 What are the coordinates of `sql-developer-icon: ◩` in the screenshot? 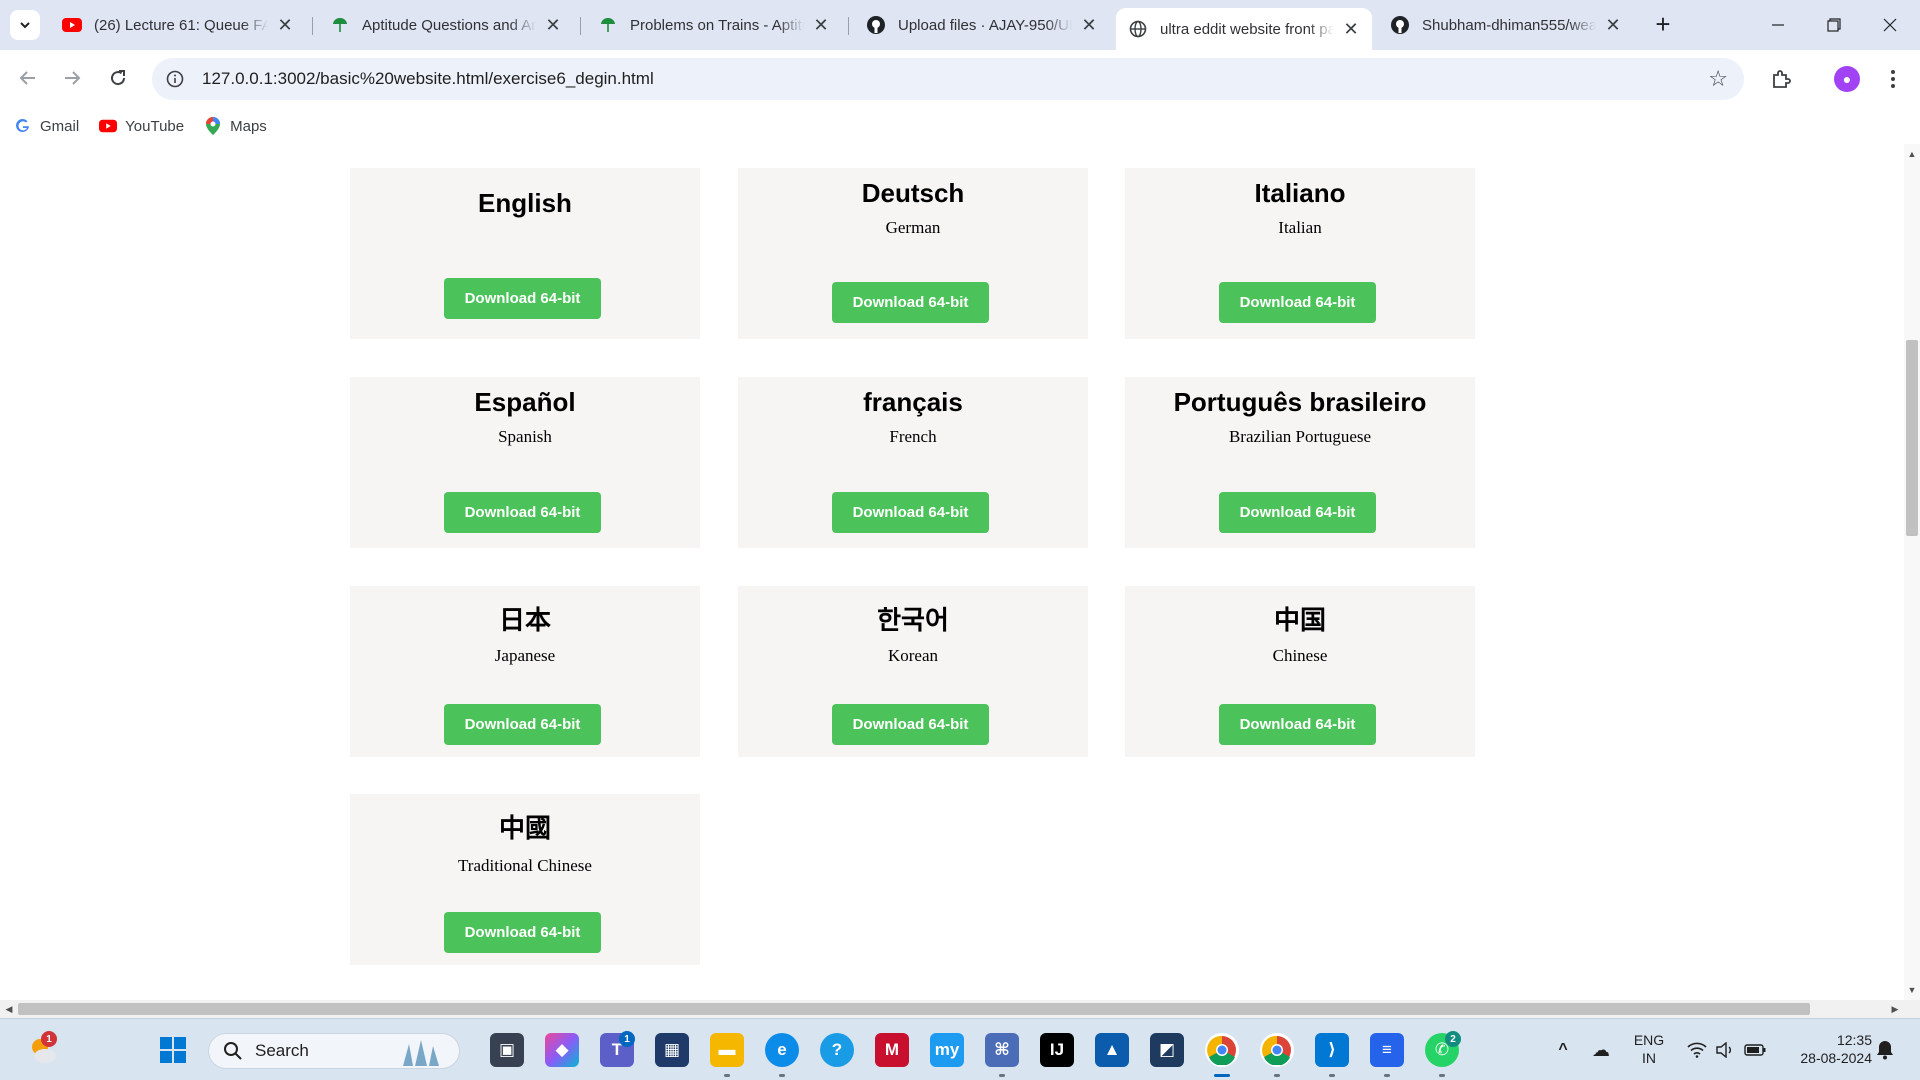 It's located at (1167, 1050).